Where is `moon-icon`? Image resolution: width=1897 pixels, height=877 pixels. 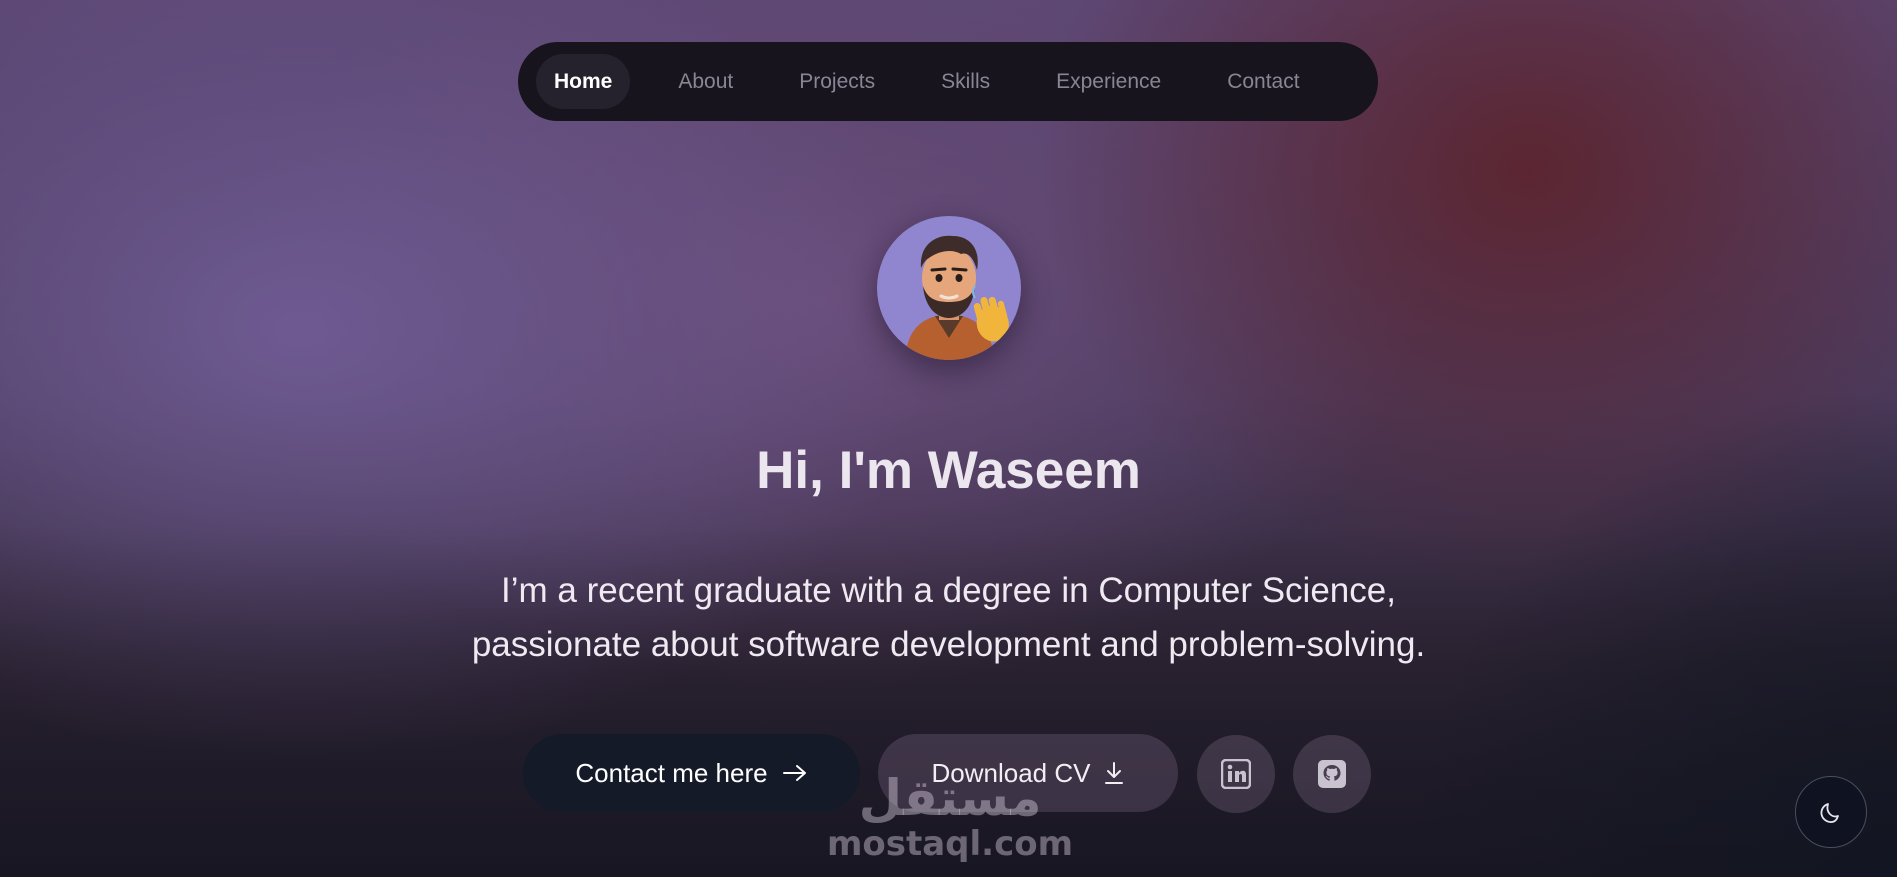
moon-icon is located at coordinates (1829, 813).